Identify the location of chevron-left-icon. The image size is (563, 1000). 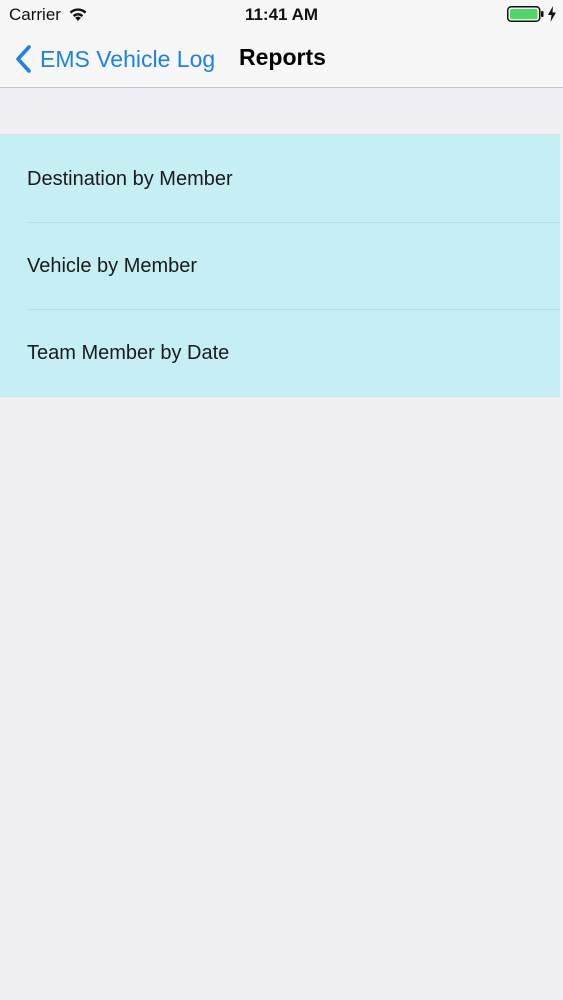
(23, 59).